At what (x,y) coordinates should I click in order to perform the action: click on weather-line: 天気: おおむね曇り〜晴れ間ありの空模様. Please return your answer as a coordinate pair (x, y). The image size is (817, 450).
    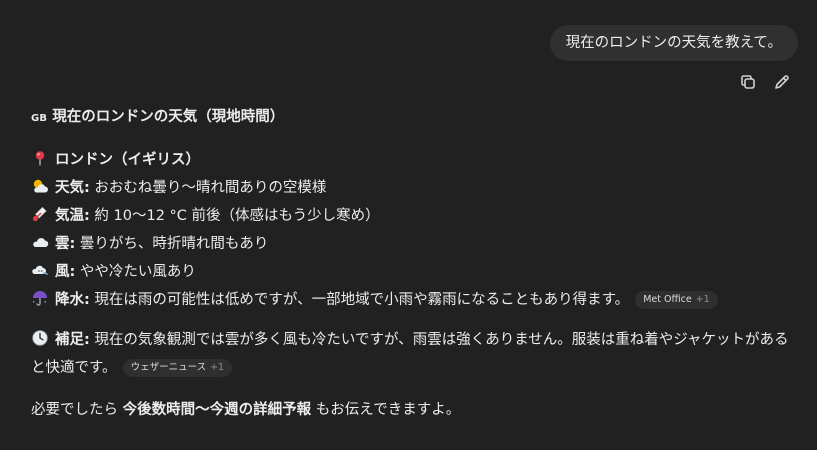
    Looking at the image, I should click on (416, 188).